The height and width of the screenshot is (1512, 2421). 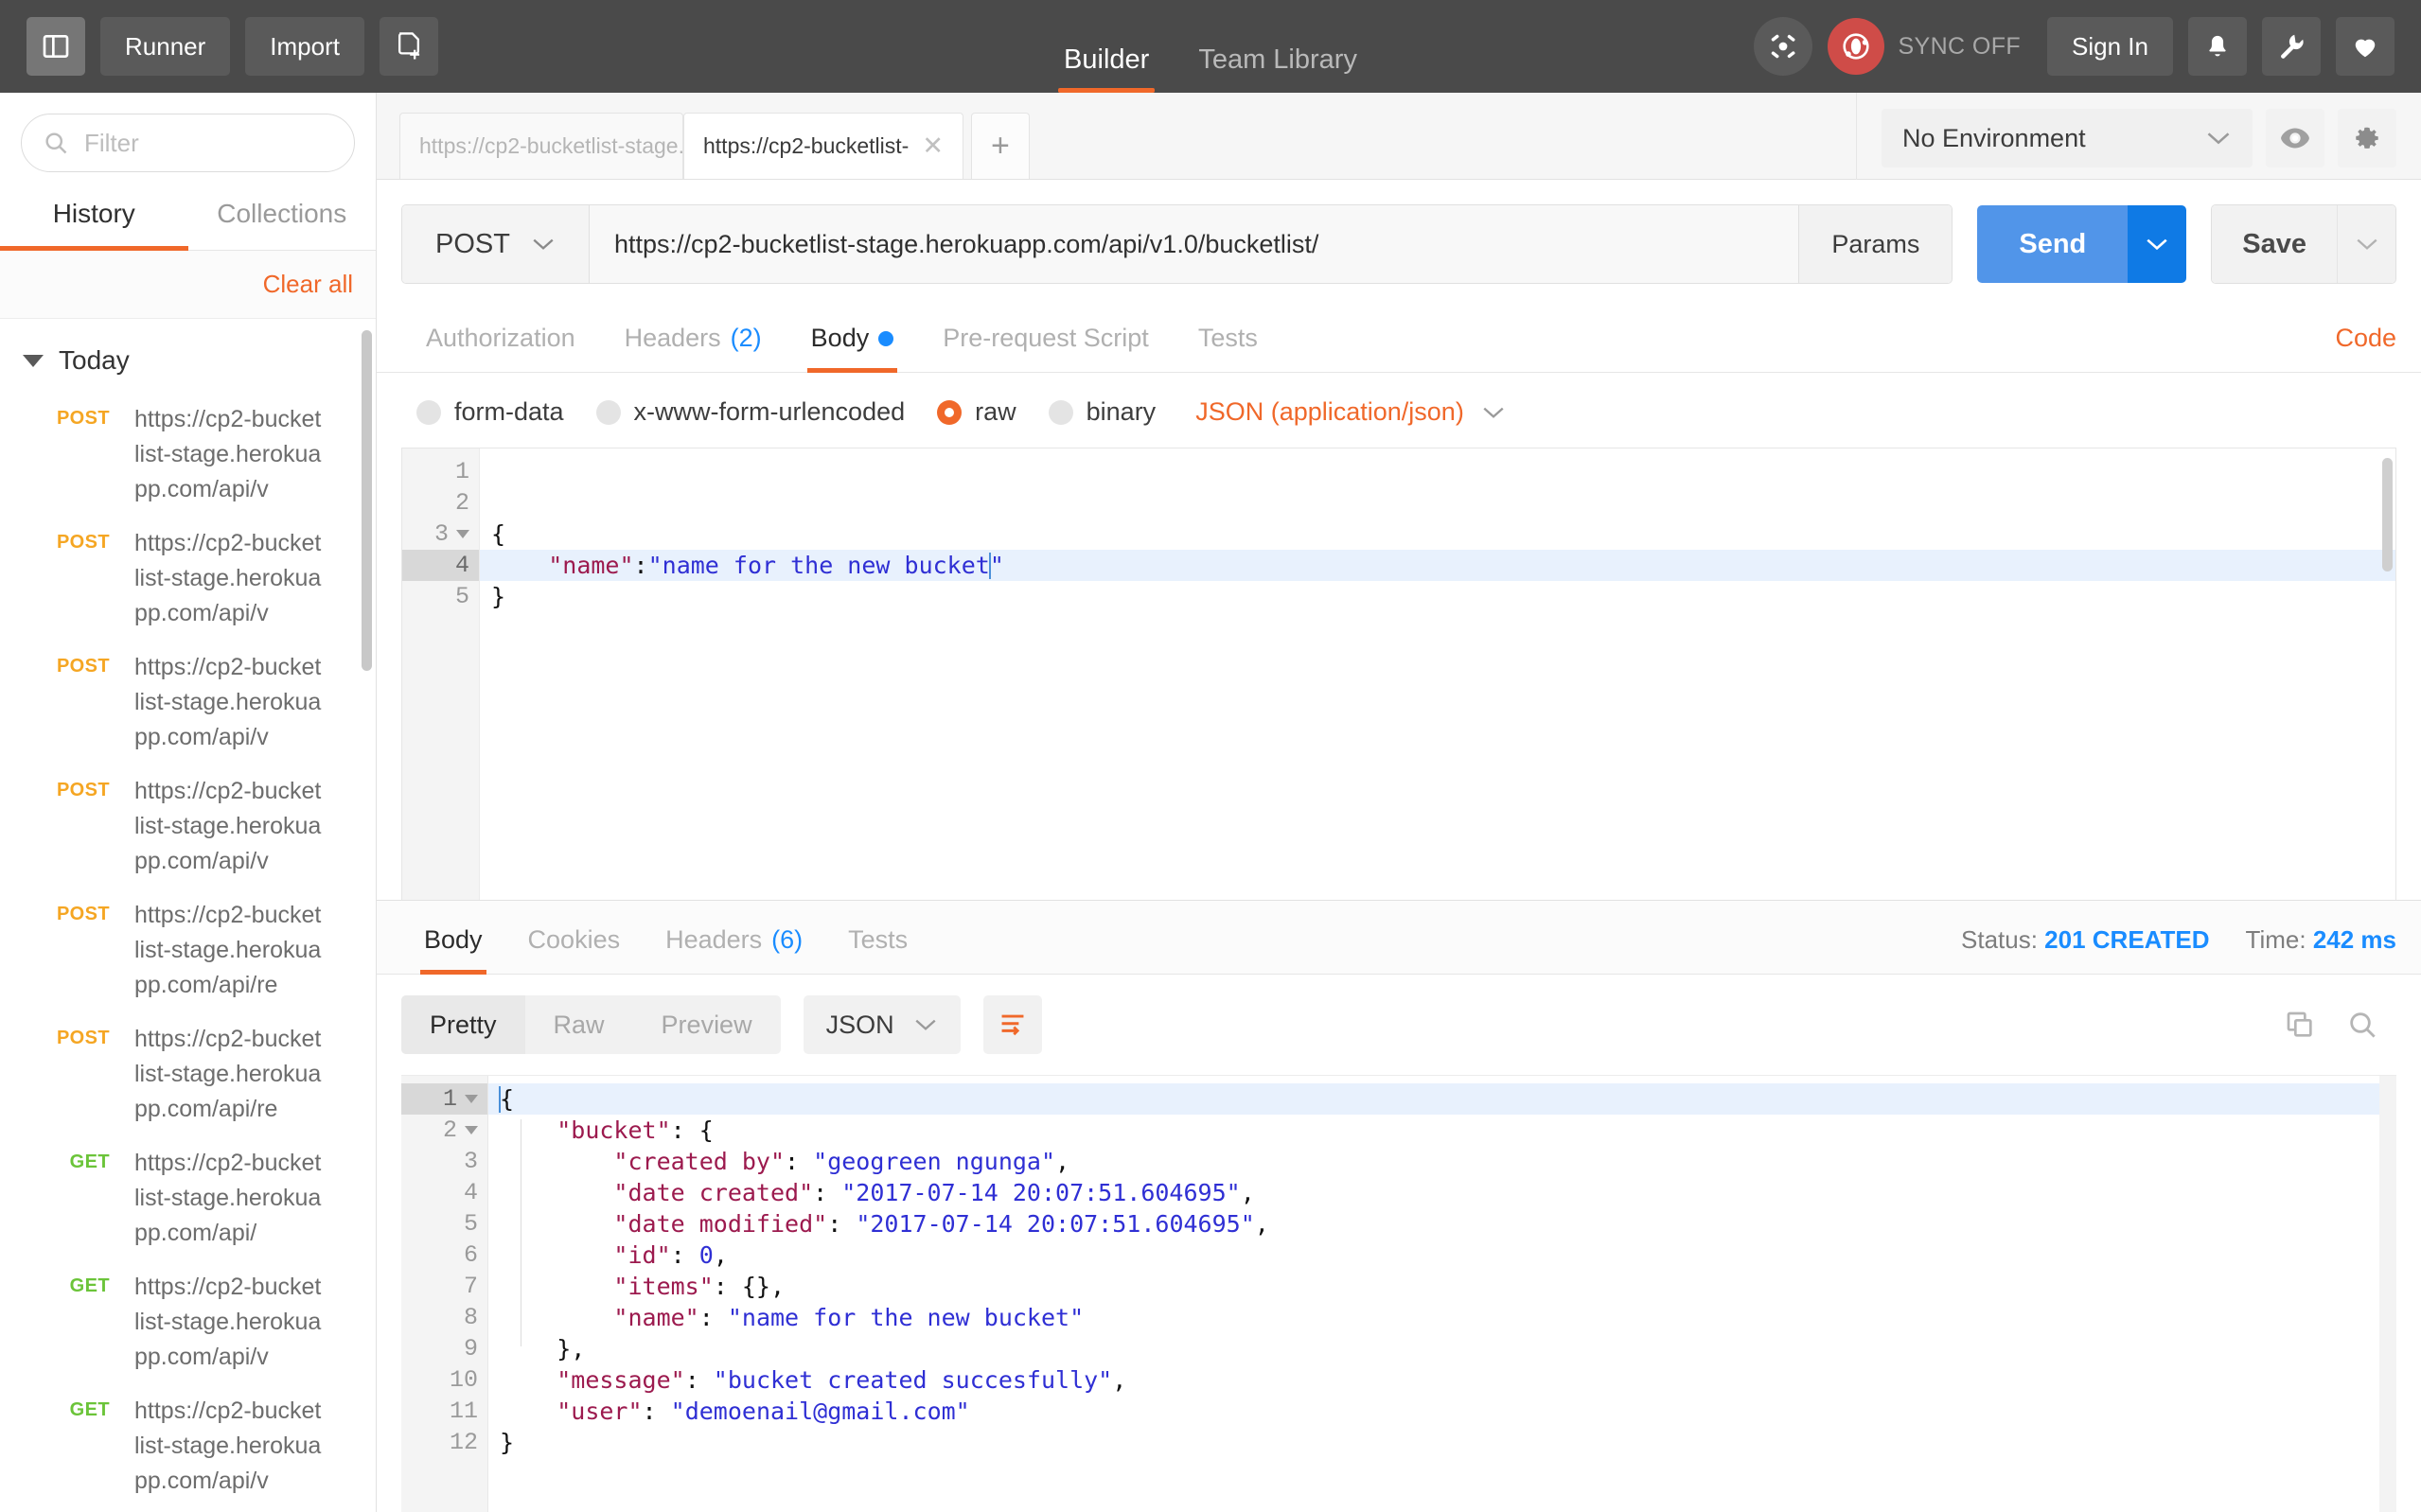 What do you see at coordinates (1442, 1412) in the screenshot?
I see `code-line: "user": "demoenail@gmail.com"` at bounding box center [1442, 1412].